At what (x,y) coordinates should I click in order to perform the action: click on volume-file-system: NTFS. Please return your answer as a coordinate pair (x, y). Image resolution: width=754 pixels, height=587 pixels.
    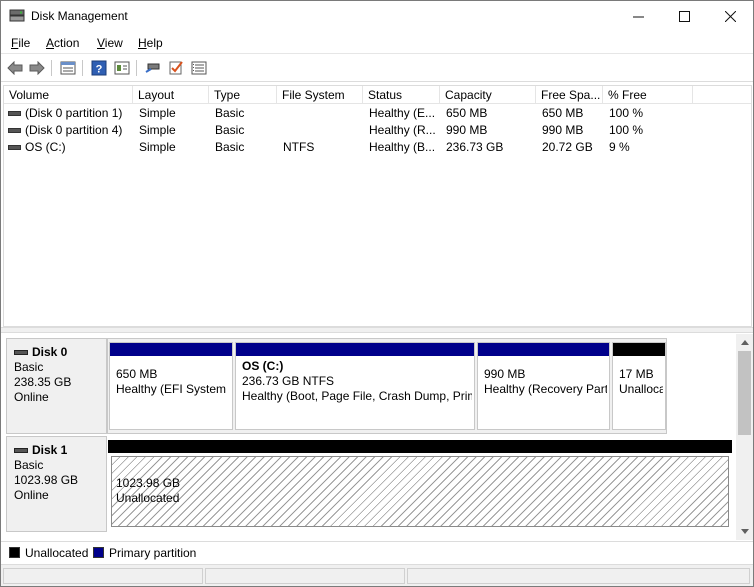
    Looking at the image, I should click on (299, 147).